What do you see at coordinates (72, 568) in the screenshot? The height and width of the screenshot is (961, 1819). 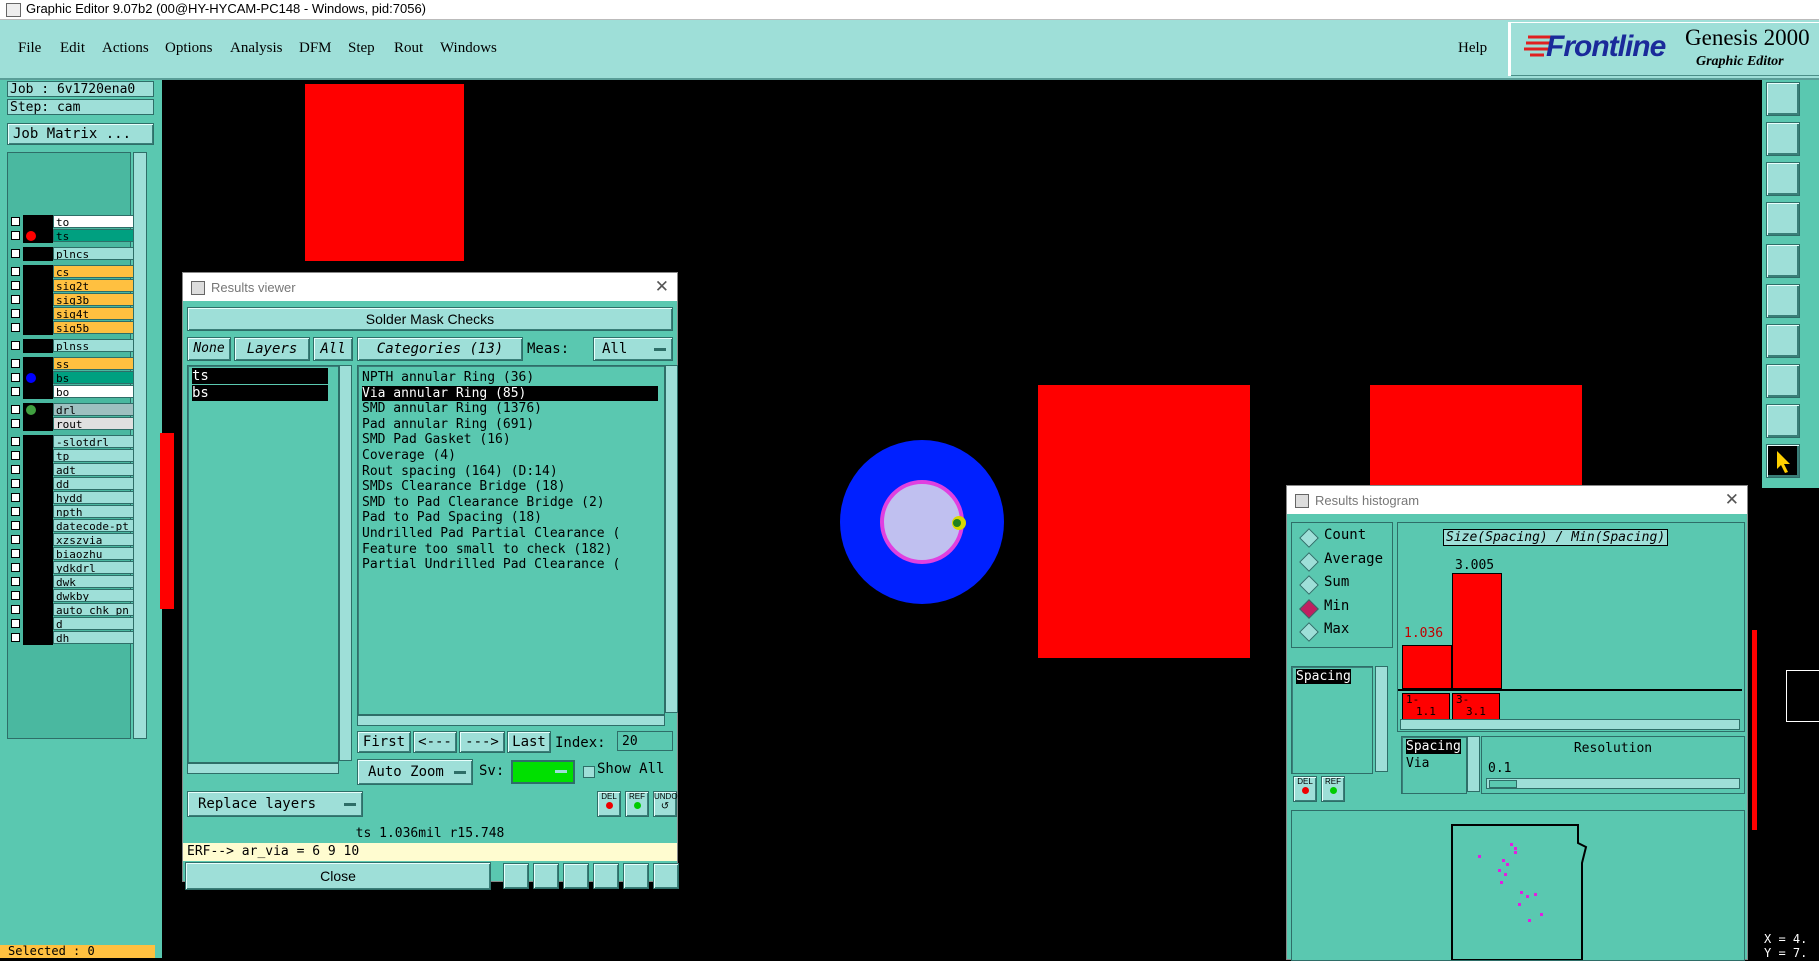 I see `layer-row: ydkdrl` at bounding box center [72, 568].